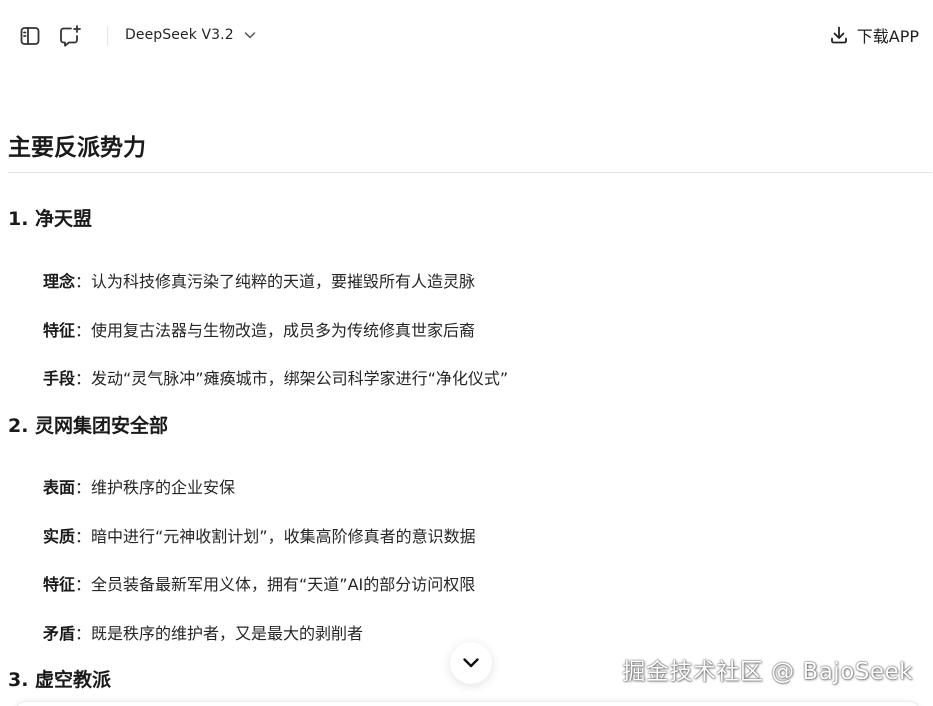  Describe the element at coordinates (467, 703) in the screenshot. I see `chat-input-box` at that location.